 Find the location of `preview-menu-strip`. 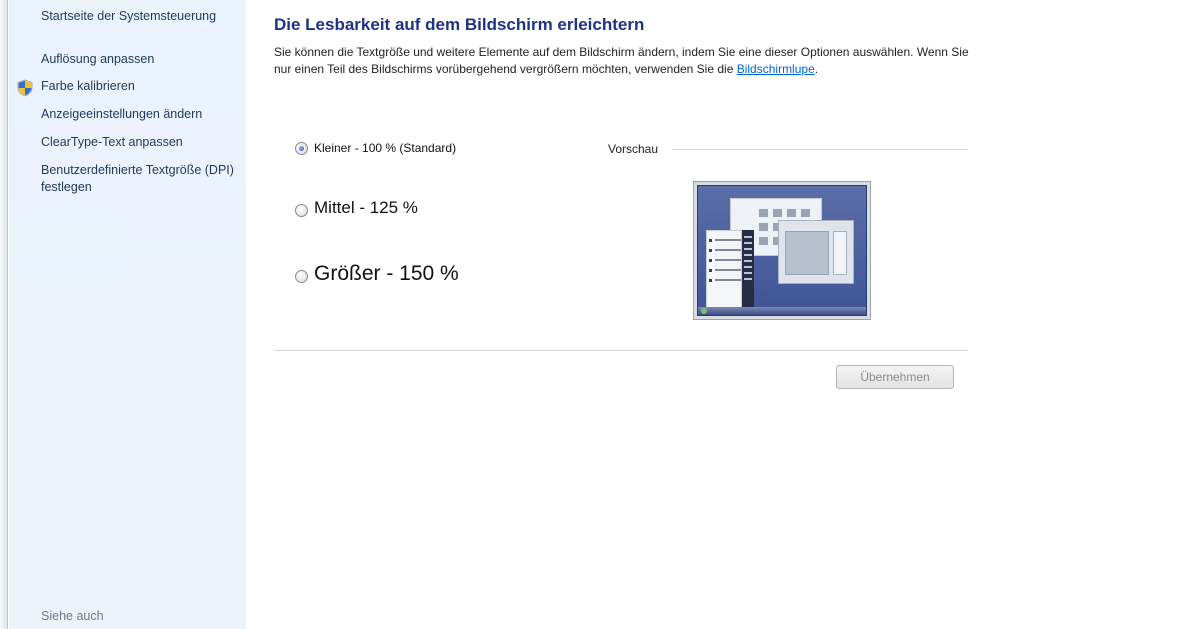

preview-menu-strip is located at coordinates (748, 269).